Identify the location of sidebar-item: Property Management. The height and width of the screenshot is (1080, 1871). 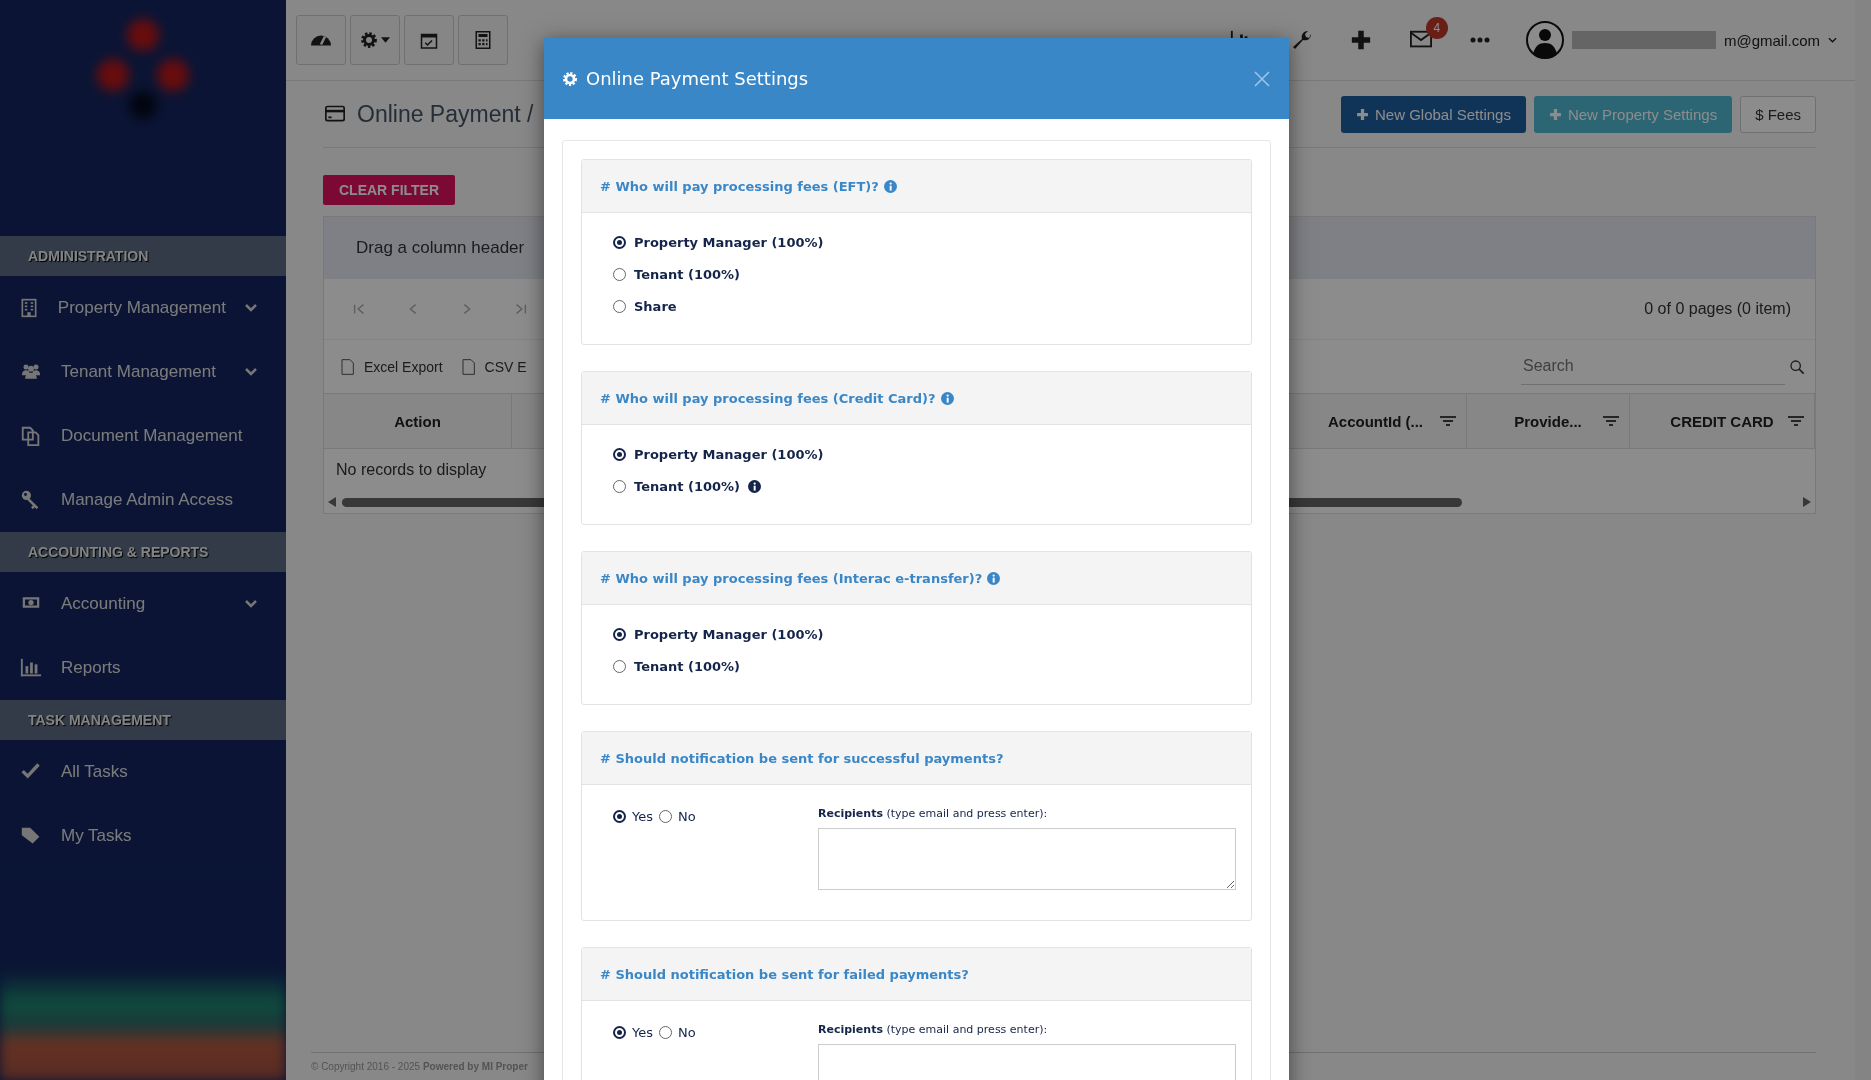
(143, 308).